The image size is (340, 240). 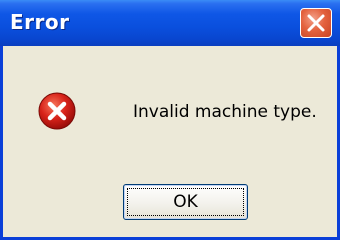 I want to click on window-title: Error, so click(x=40, y=22).